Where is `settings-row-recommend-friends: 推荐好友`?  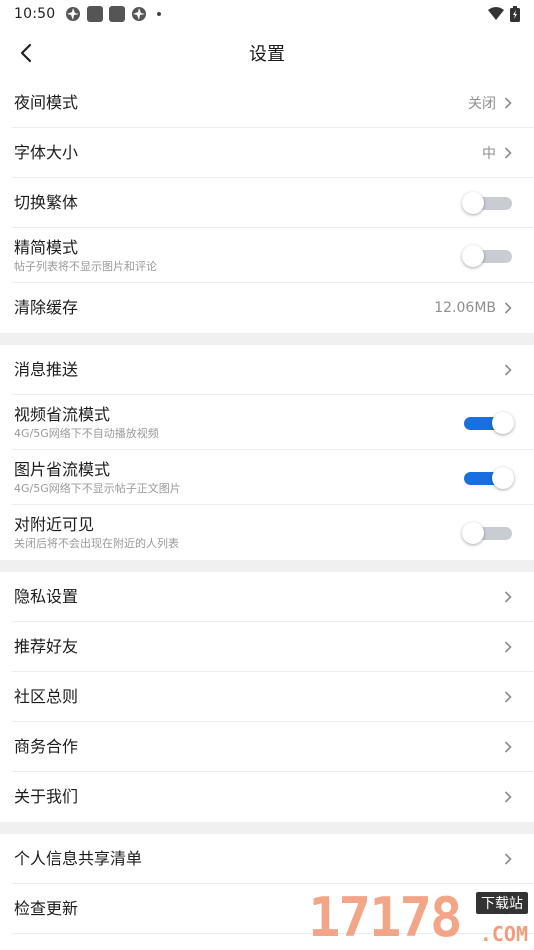 settings-row-recommend-friends: 推荐好友 is located at coordinates (267, 647).